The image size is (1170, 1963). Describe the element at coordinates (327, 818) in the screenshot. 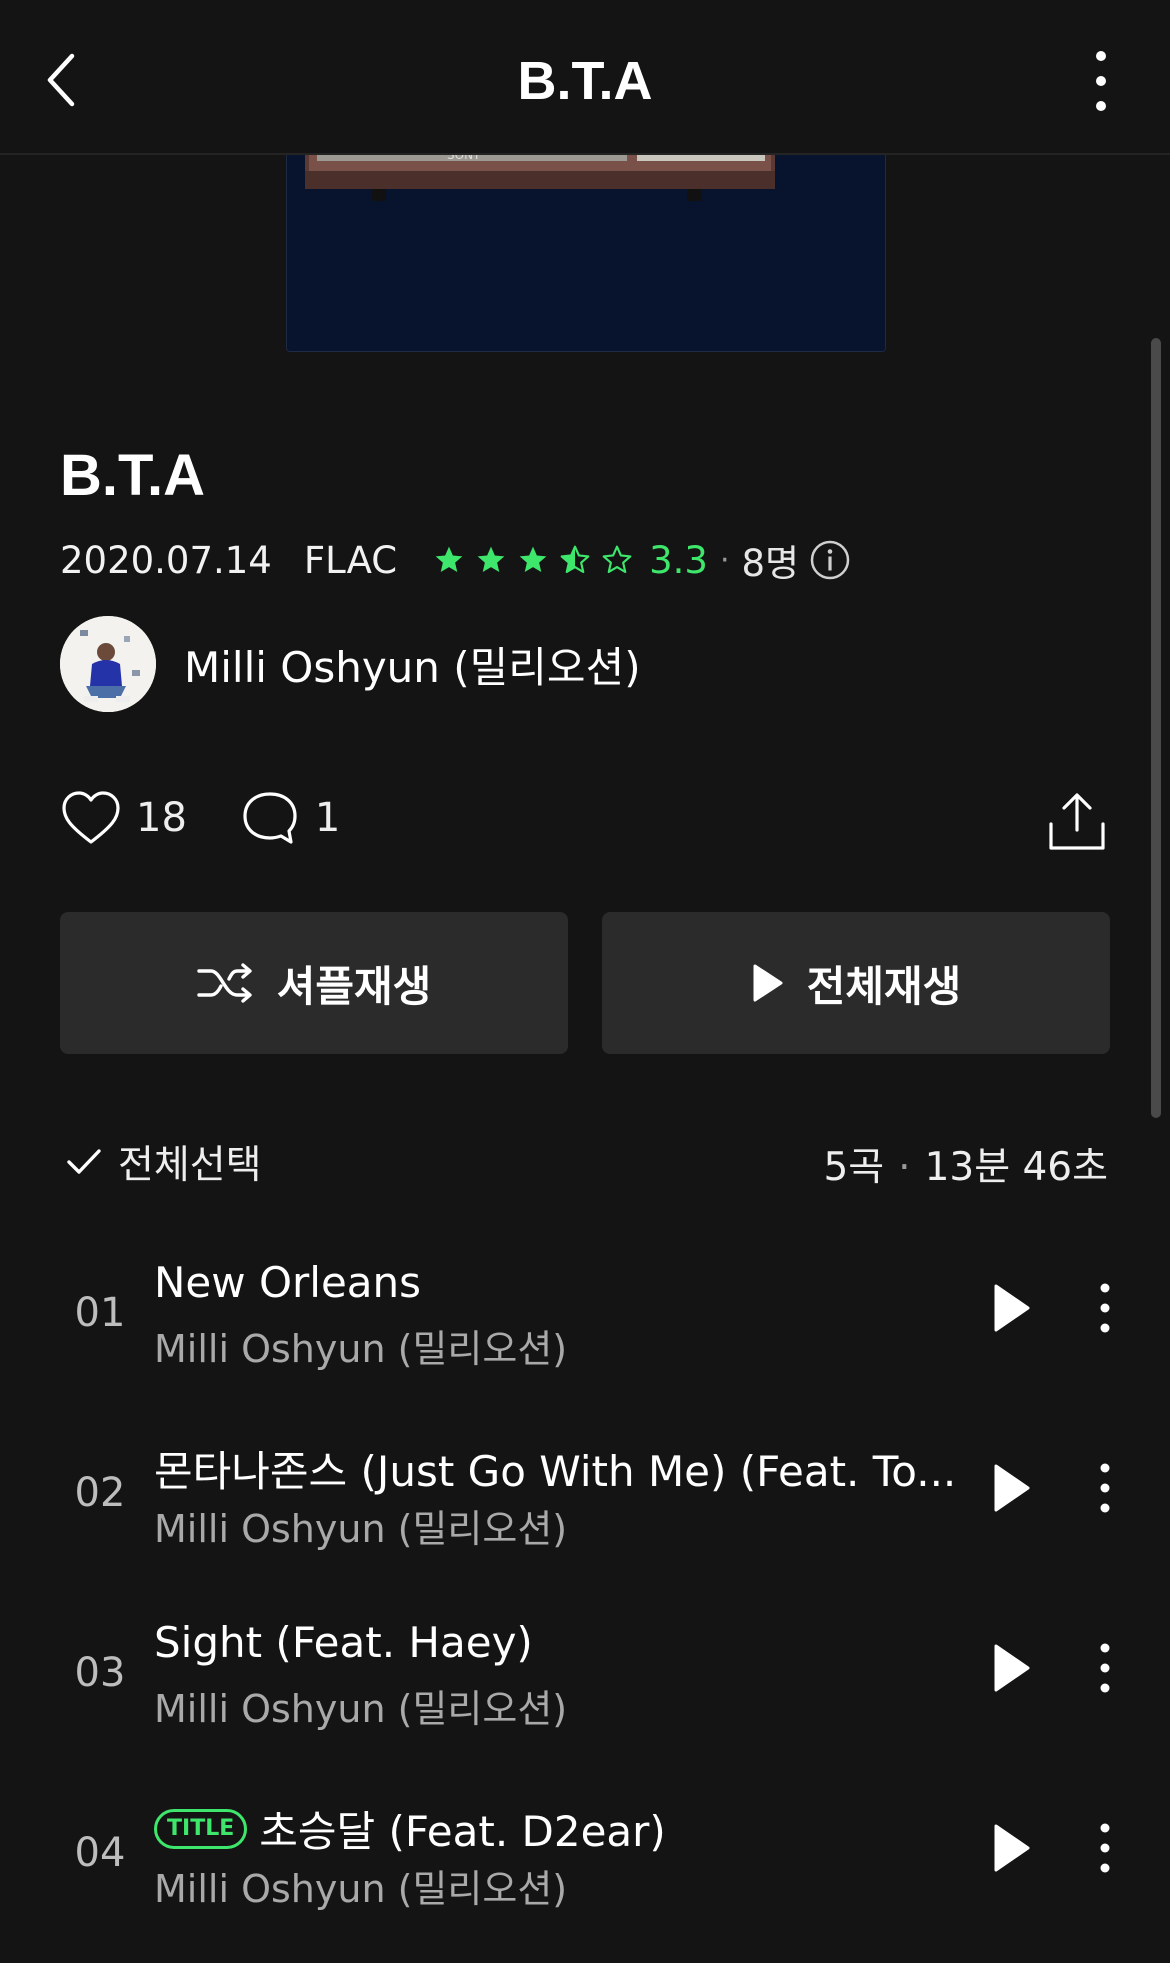

I see `comment-count: 1` at that location.